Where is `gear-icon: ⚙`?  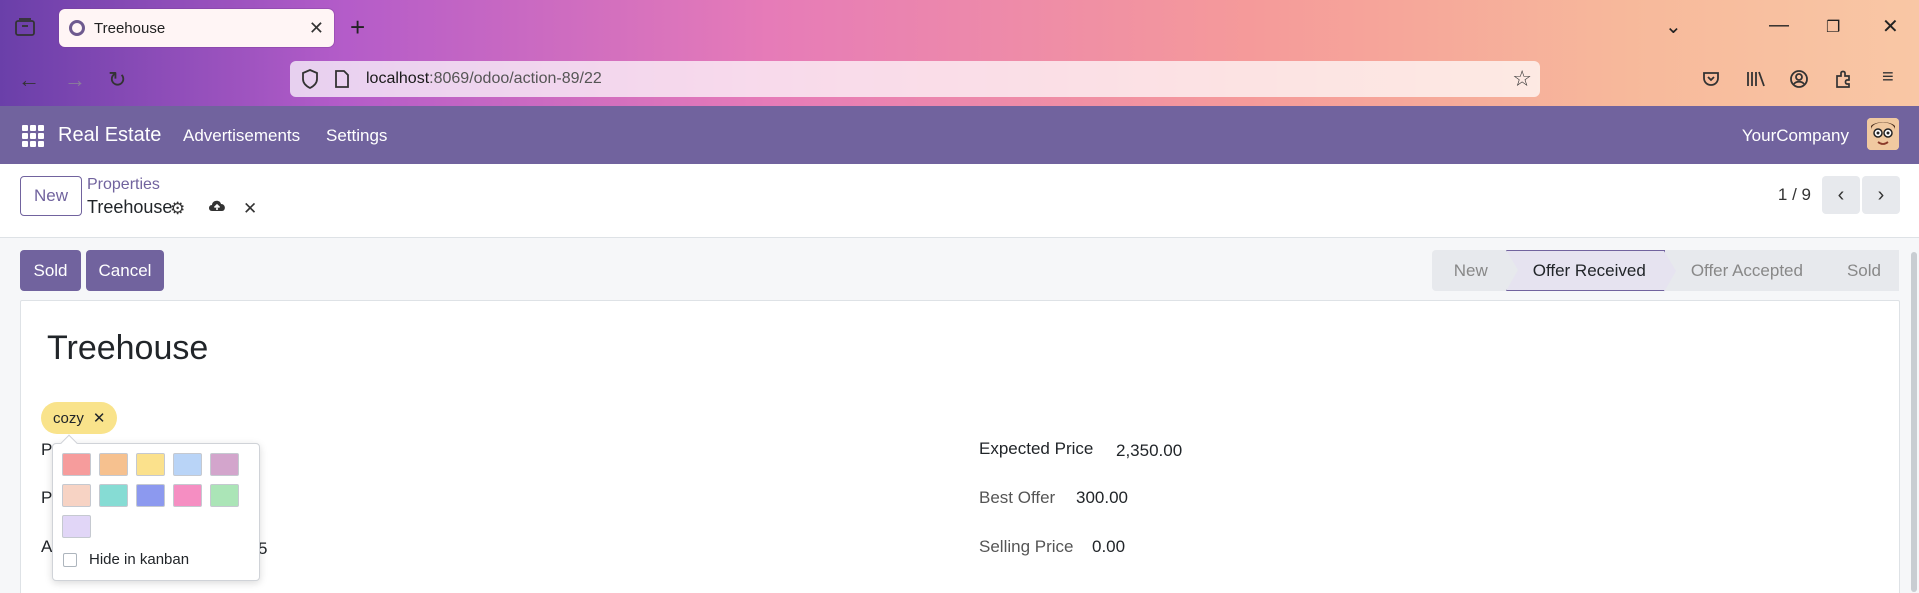
gear-icon: ⚙ is located at coordinates (177, 209).